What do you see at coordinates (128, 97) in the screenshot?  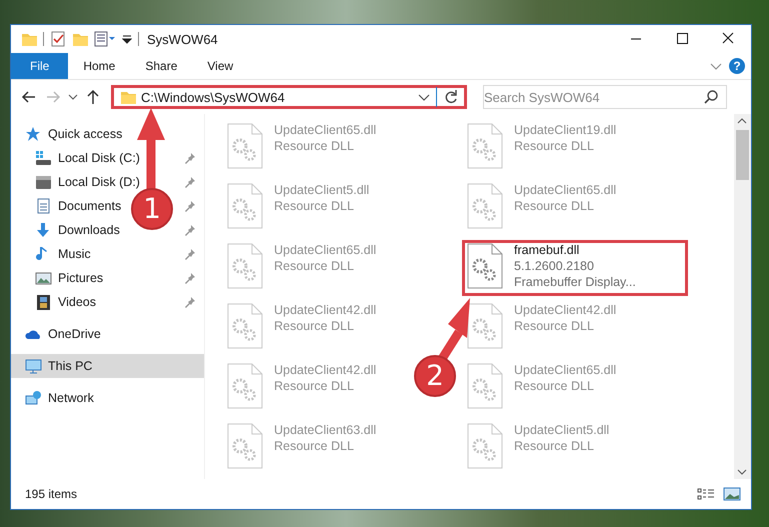 I see `folder-icon` at bounding box center [128, 97].